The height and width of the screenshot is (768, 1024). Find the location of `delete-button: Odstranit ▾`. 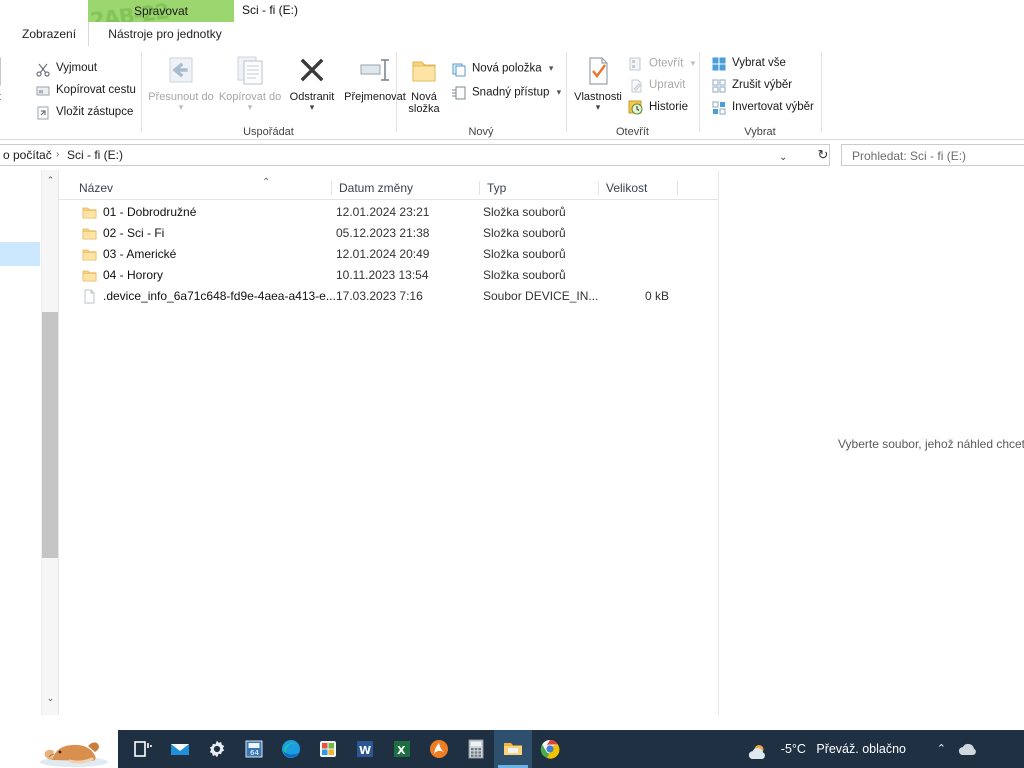

delete-button: Odstranit ▾ is located at coordinates (312, 83).